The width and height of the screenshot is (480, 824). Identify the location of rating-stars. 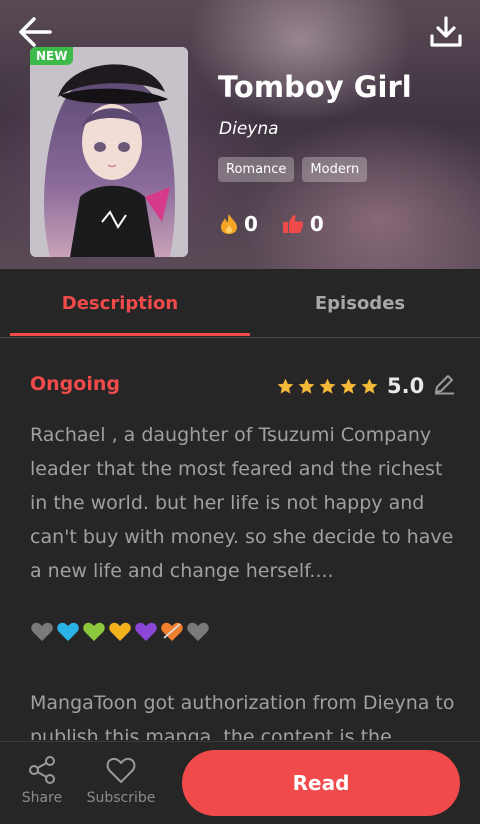
(327, 386).